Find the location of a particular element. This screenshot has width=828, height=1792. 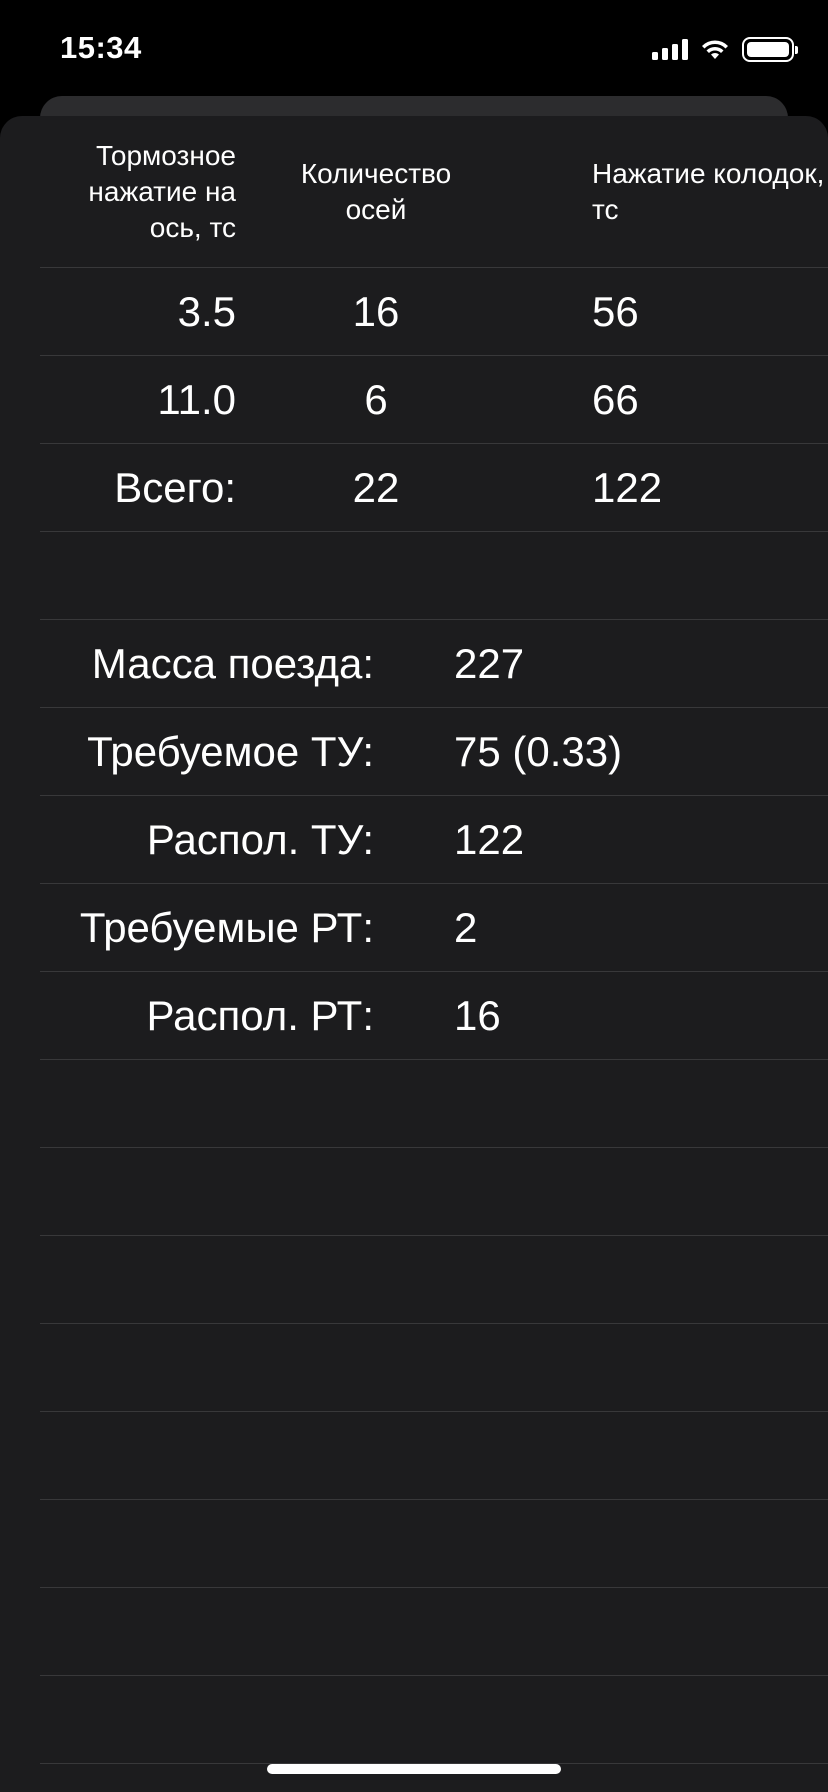

available-brake-pressure-row: Распол. ТУ: 122 is located at coordinates (434, 840).